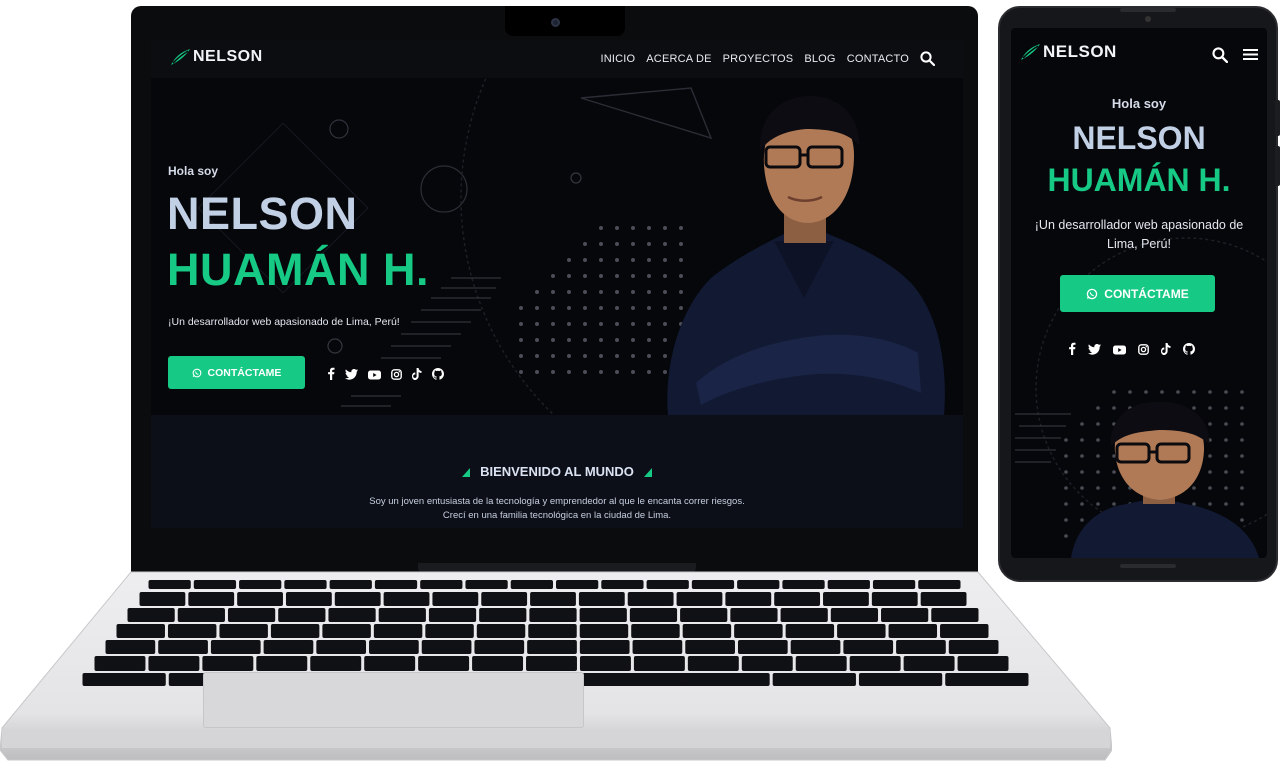 The height and width of the screenshot is (770, 1280). I want to click on logo-text: NELSON, so click(228, 56).